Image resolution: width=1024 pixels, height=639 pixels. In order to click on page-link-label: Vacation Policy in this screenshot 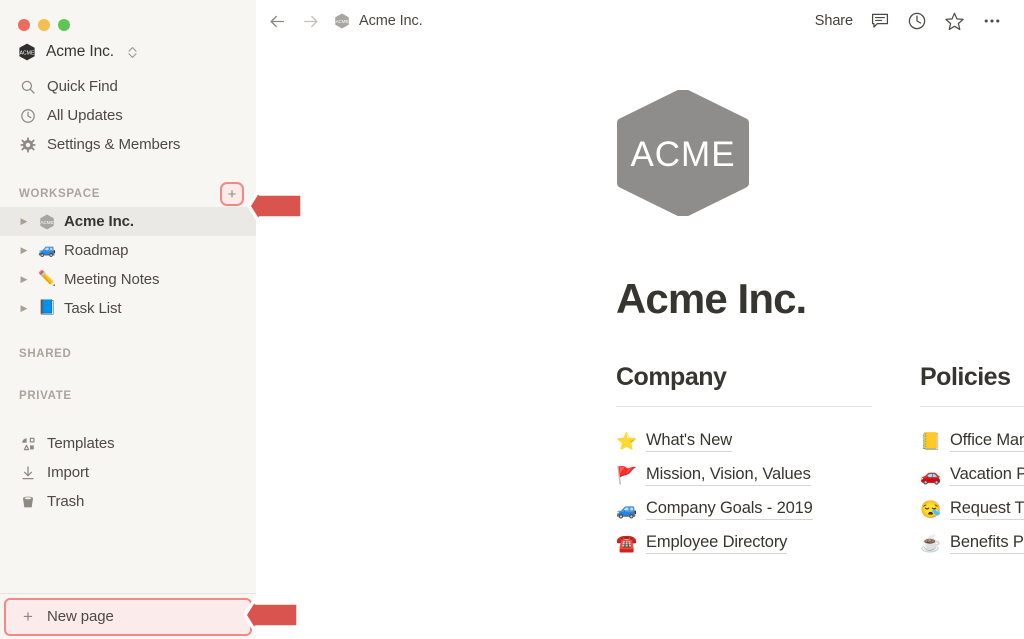, I will do `click(987, 475)`.